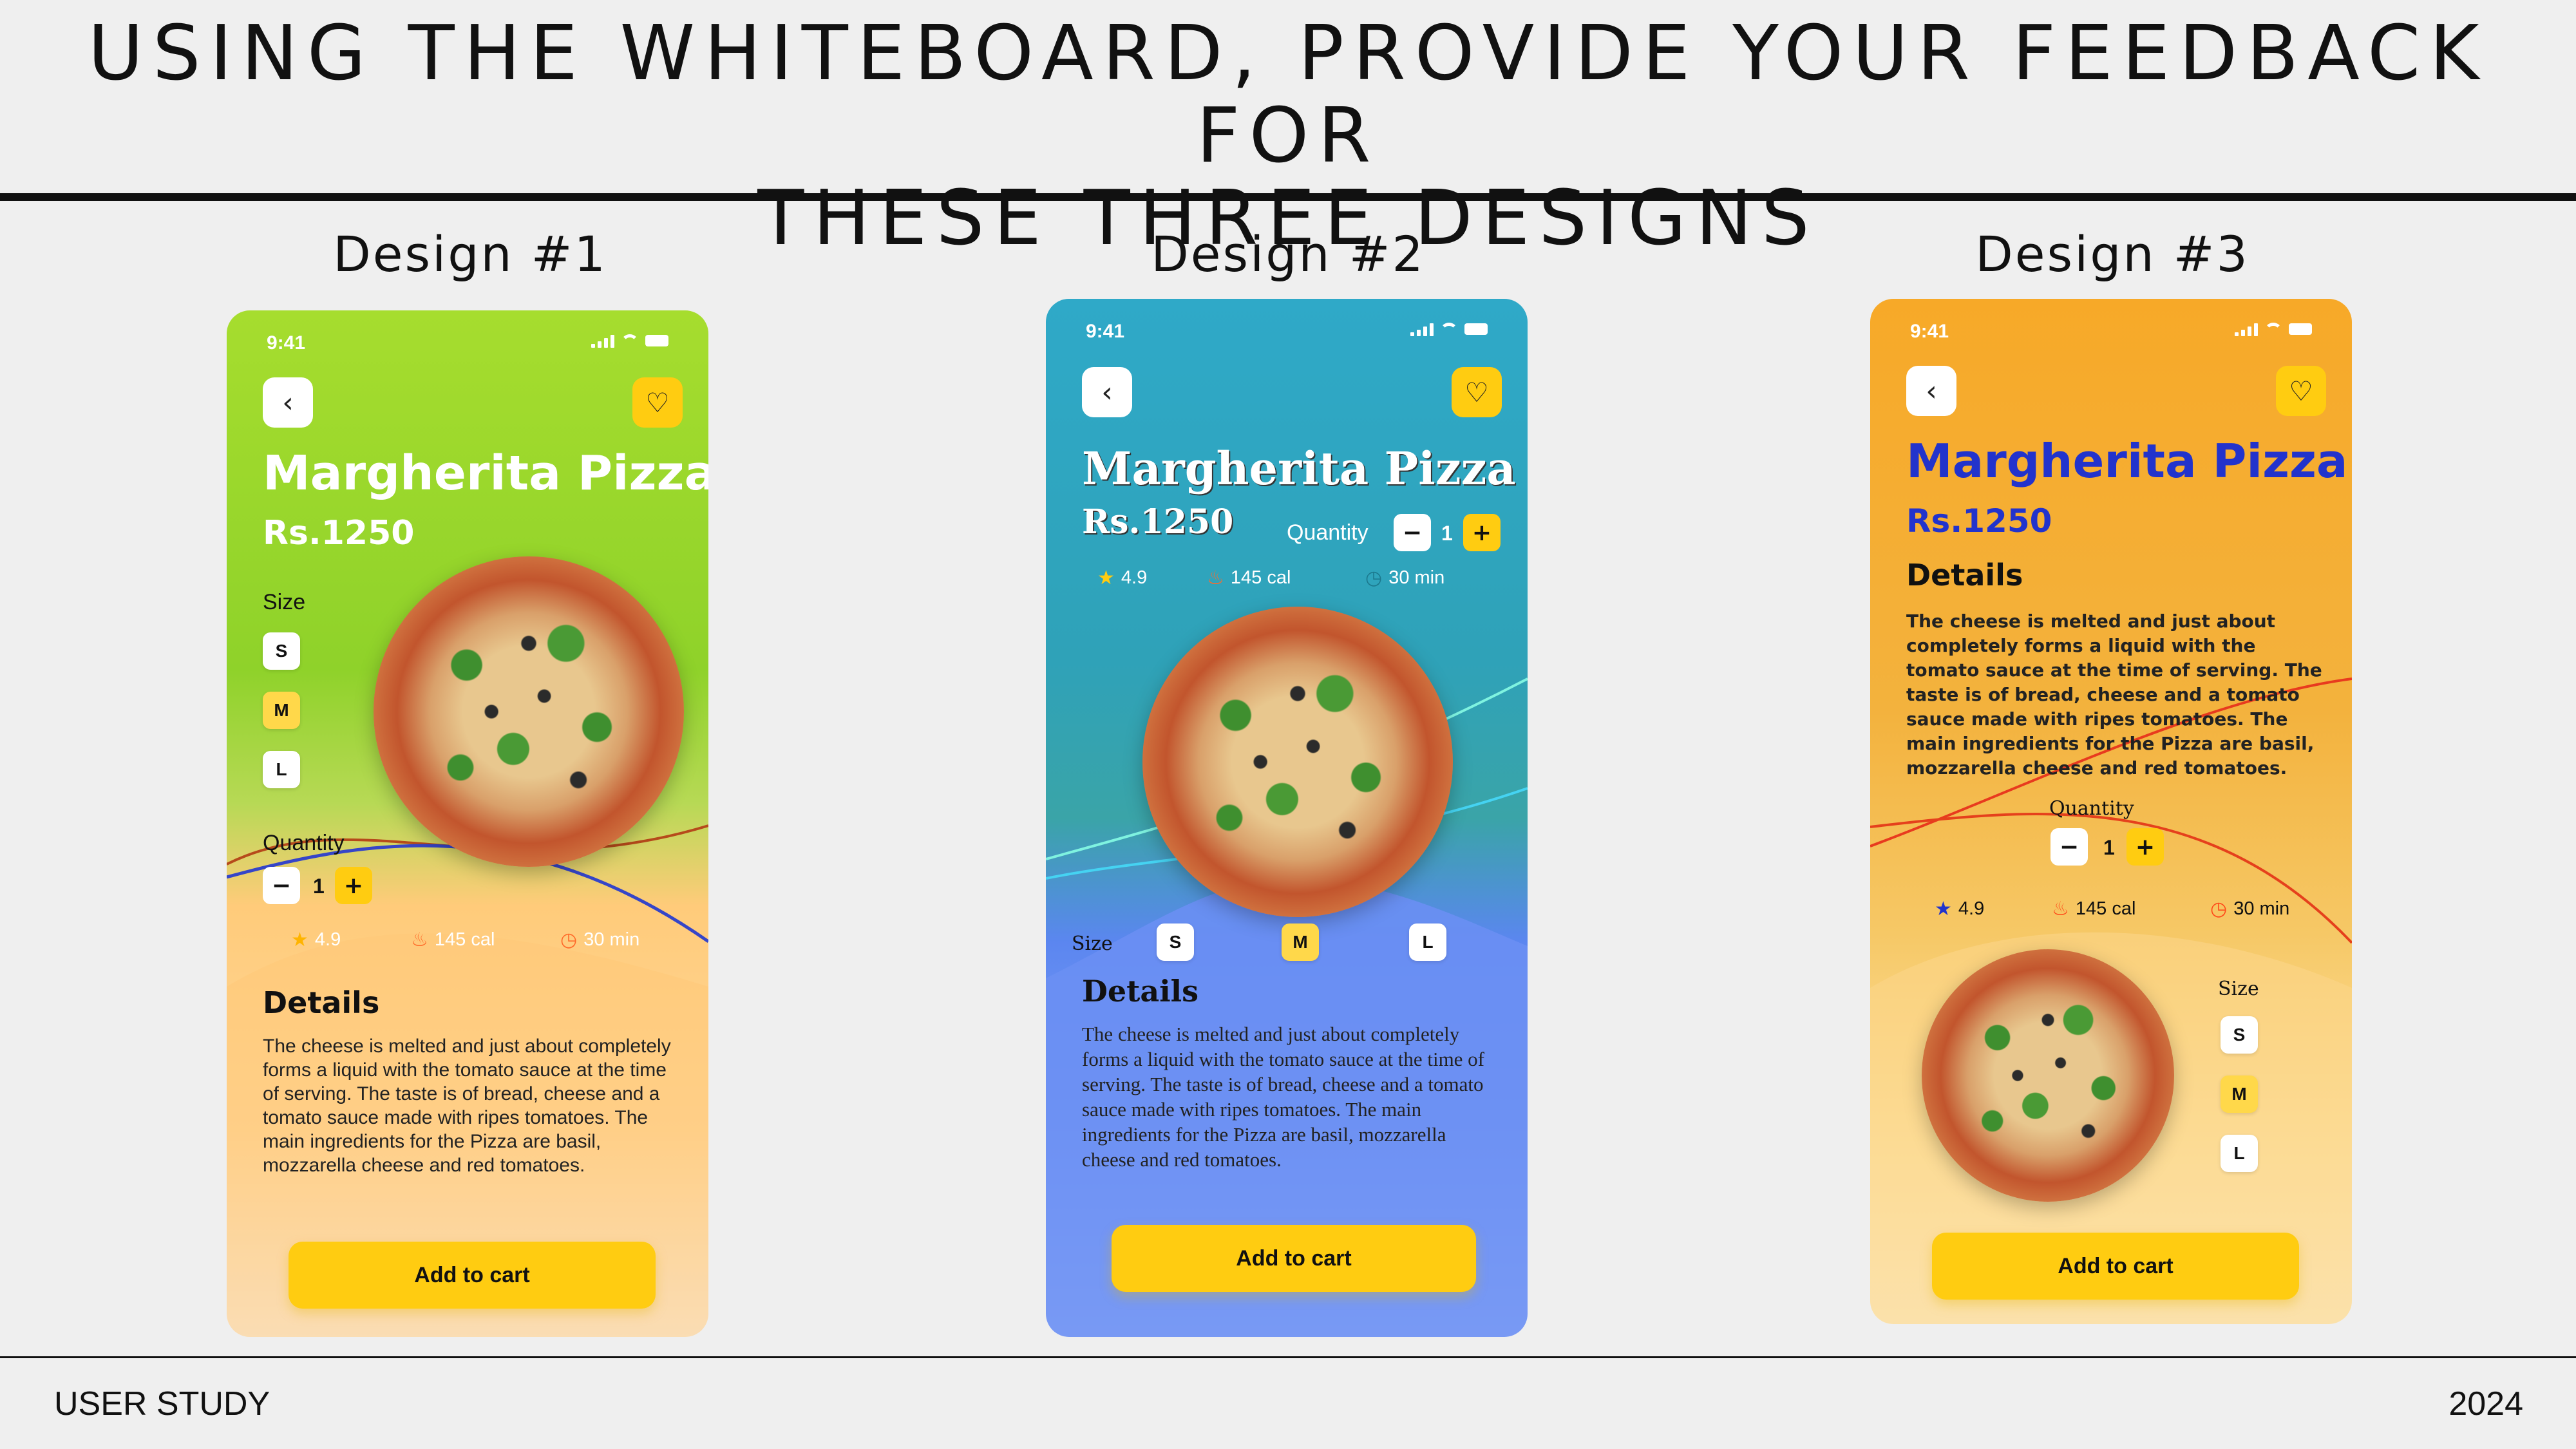 This screenshot has width=2576, height=1449. Describe the element at coordinates (2485, 1404) in the screenshot. I see `footer-year: 2024` at that location.